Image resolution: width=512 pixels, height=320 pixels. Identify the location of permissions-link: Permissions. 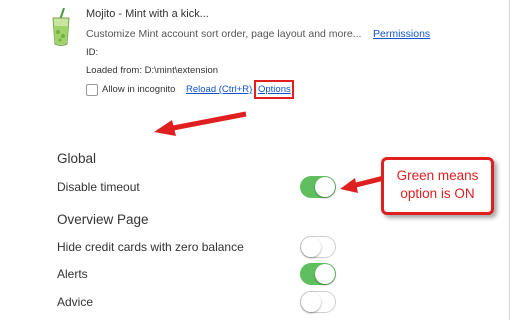
(401, 34).